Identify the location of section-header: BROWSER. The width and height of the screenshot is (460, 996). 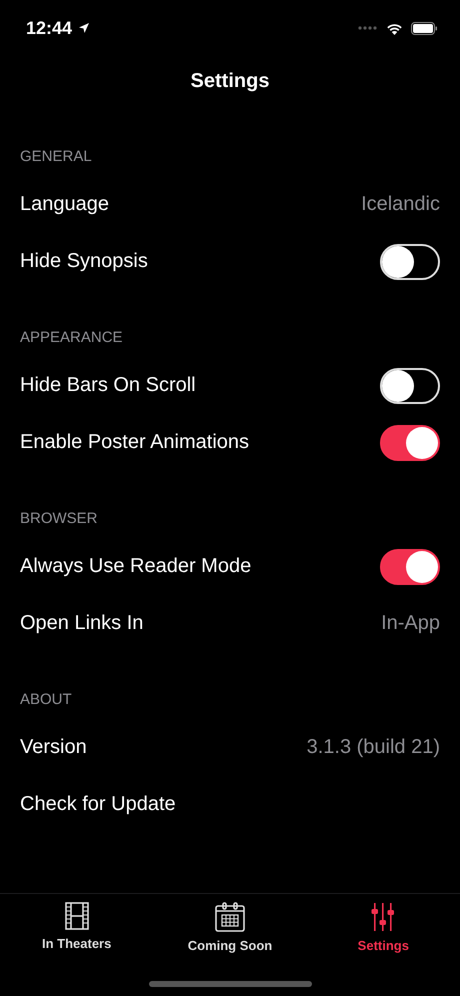
(59, 519).